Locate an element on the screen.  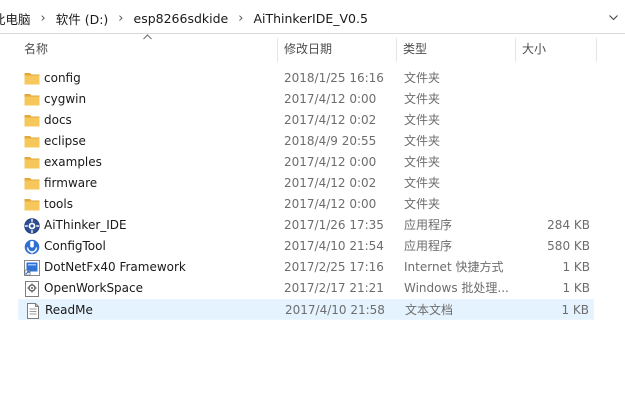
file-name: OpenWorkSpace is located at coordinates (94, 288).